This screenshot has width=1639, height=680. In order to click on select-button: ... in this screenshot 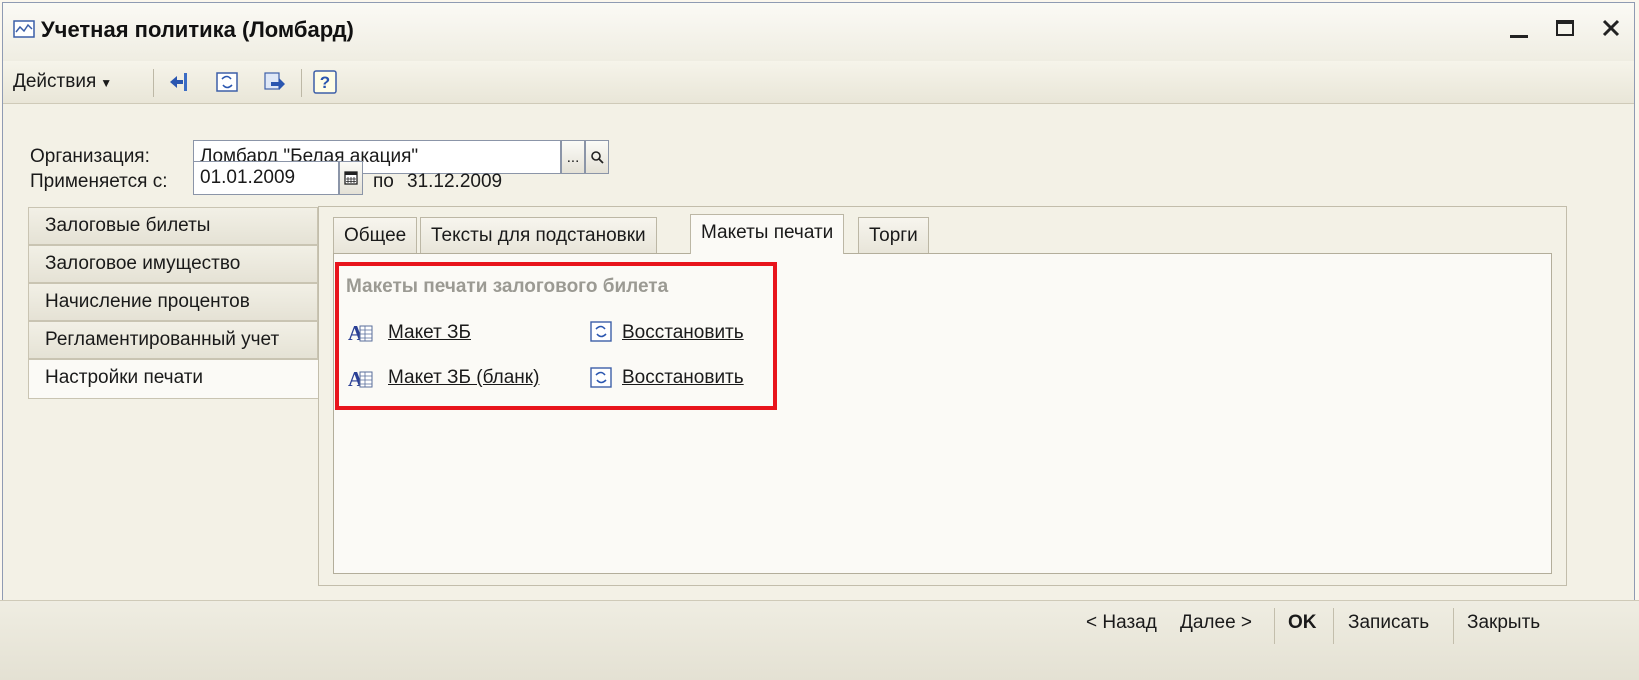, I will do `click(573, 157)`.